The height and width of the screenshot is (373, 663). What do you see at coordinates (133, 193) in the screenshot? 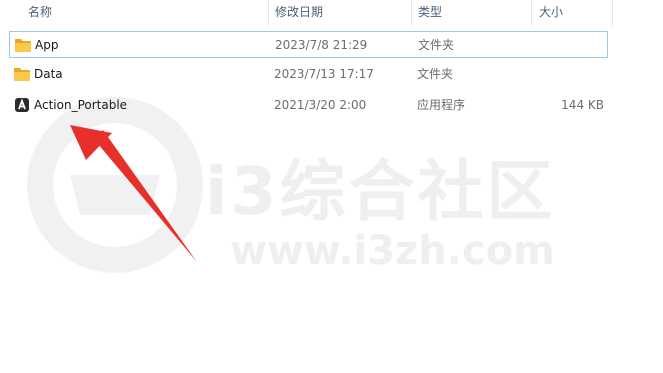
I see `annotation-arrow-icon` at bounding box center [133, 193].